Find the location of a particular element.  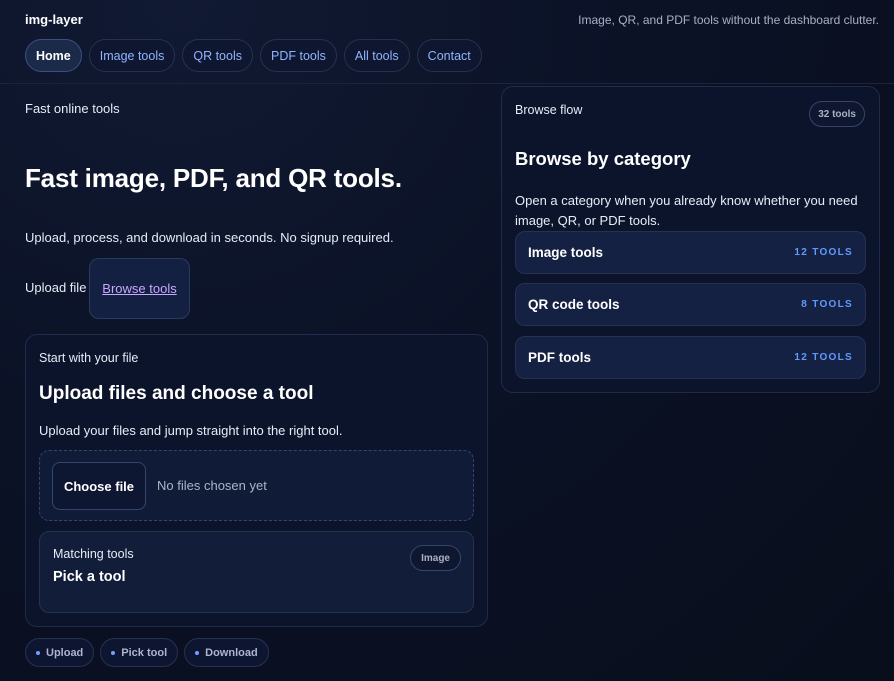

browse-tools-link: Browse tools is located at coordinates (139, 288).